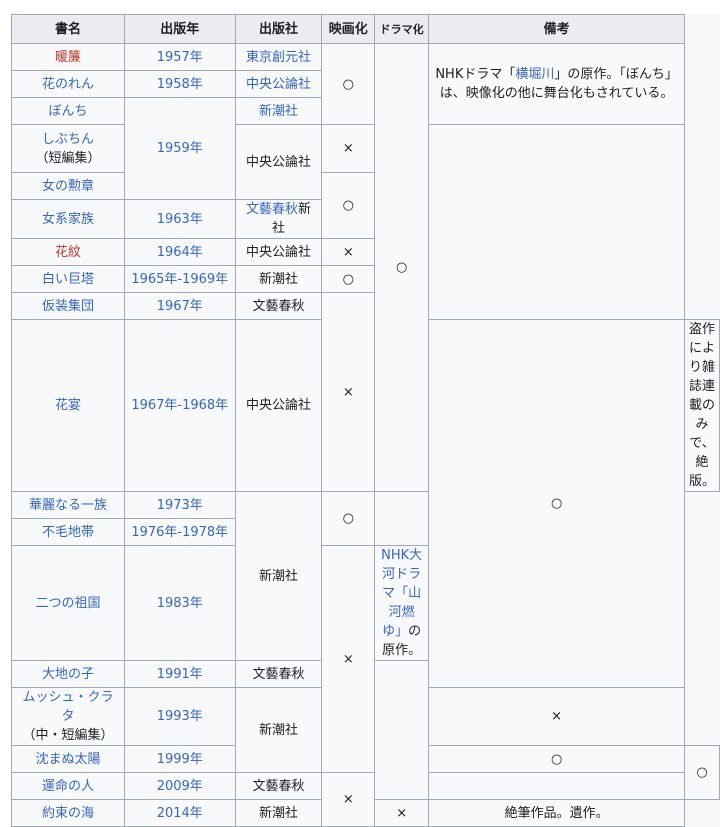 This screenshot has width=720, height=827. I want to click on header-publisher: 出版社, so click(278, 29).